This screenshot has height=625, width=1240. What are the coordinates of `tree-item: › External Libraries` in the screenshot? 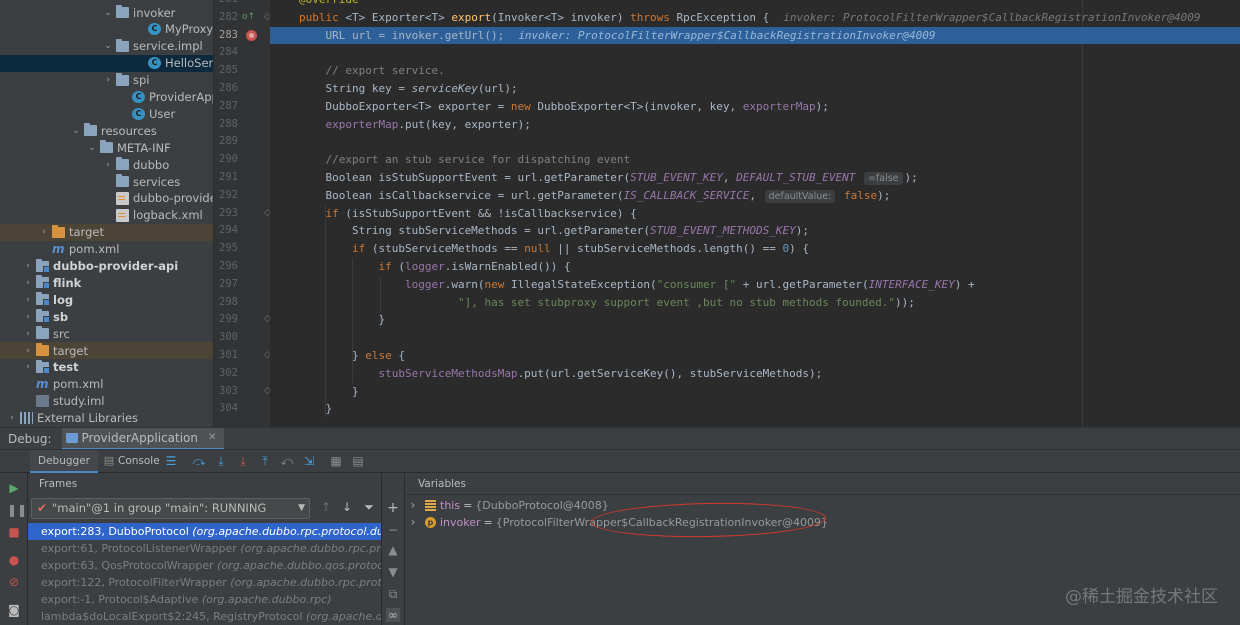 It's located at (106, 418).